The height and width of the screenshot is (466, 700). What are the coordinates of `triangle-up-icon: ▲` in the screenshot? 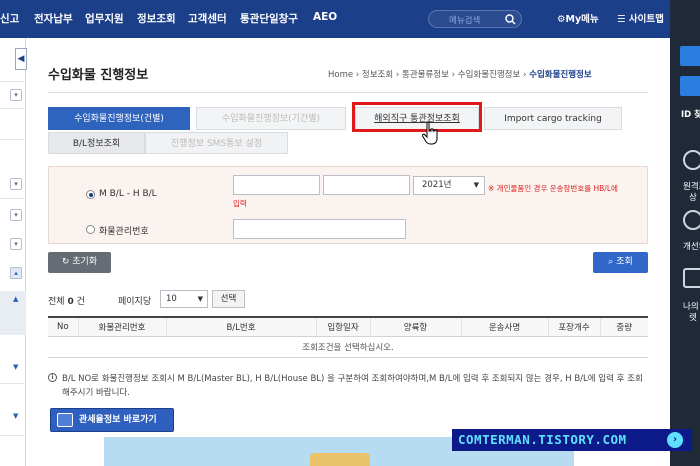 It's located at (15, 299).